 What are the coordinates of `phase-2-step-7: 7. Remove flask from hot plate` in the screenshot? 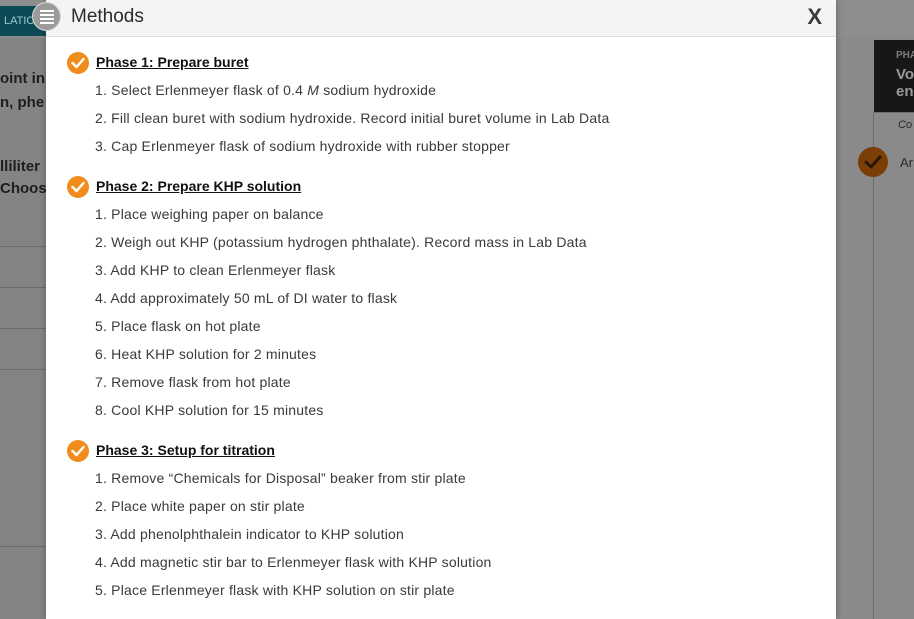 It's located at (193, 382).